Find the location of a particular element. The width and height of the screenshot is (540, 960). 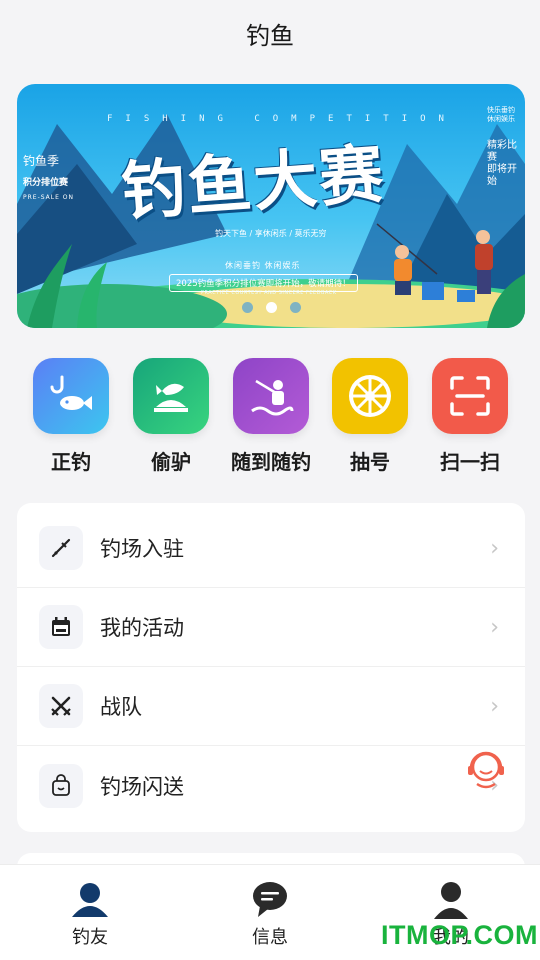

chat-bubble-icon is located at coordinates (270, 899).